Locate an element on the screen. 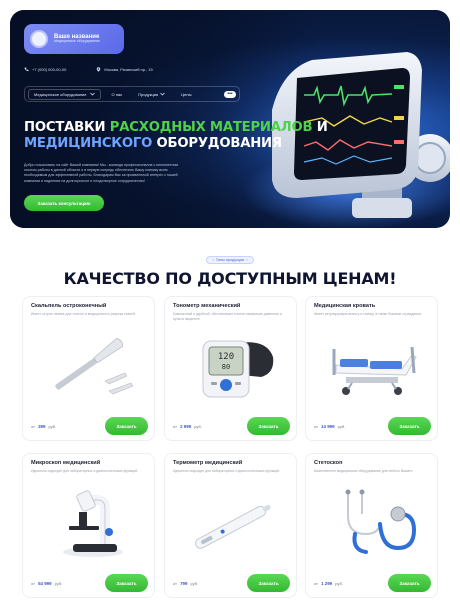  nav-item-prices: Цены is located at coordinates (186, 94).